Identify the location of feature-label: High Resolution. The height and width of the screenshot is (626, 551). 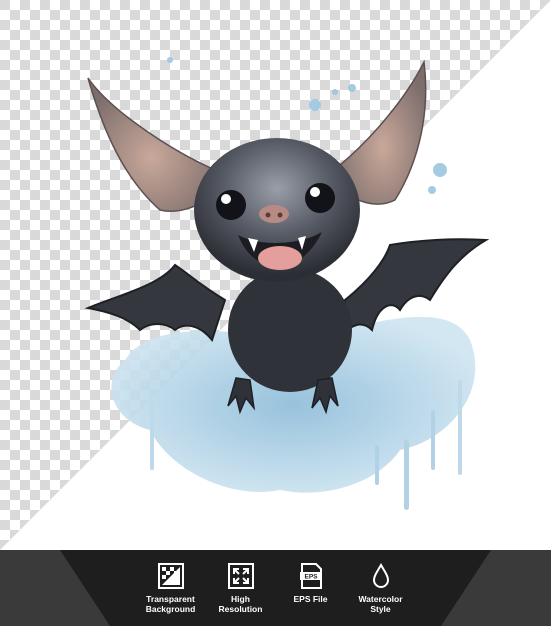
(240, 604).